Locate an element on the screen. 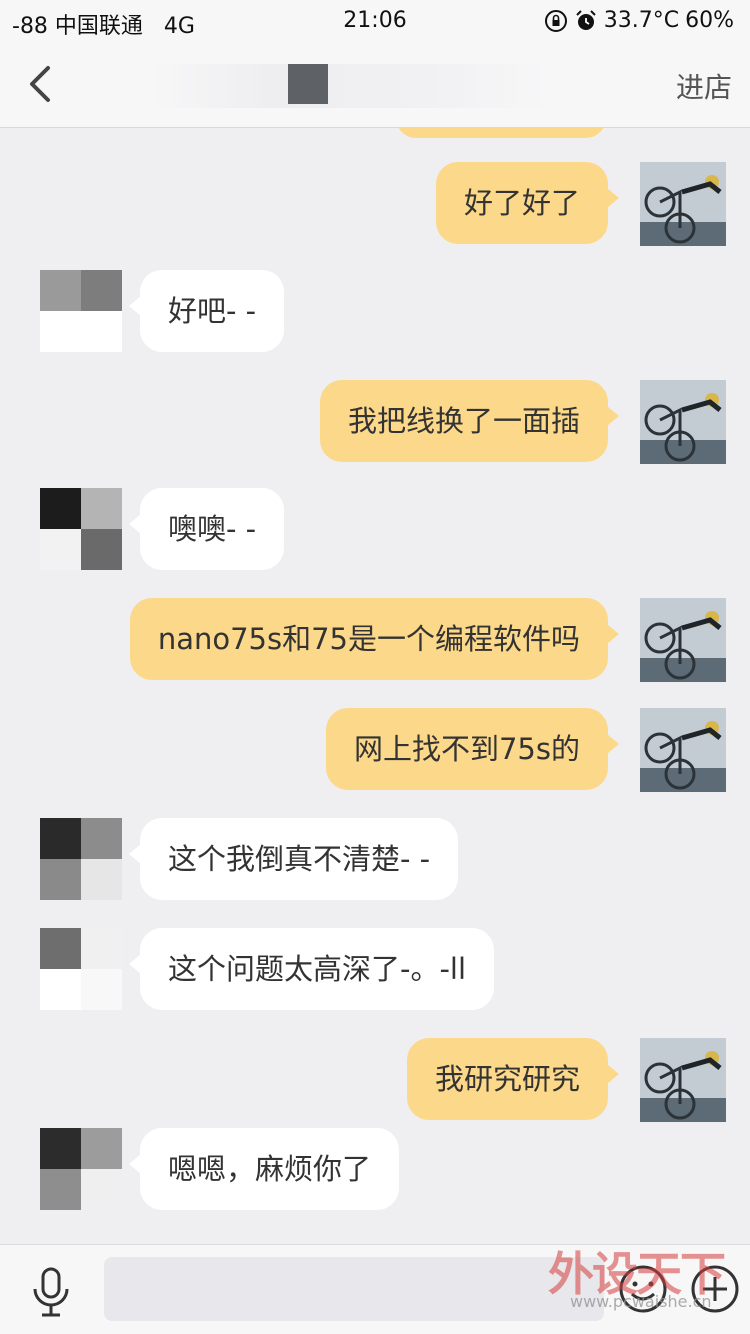 The width and height of the screenshot is (750, 1334). message-row: 噢噢- - is located at coordinates (154, 529).